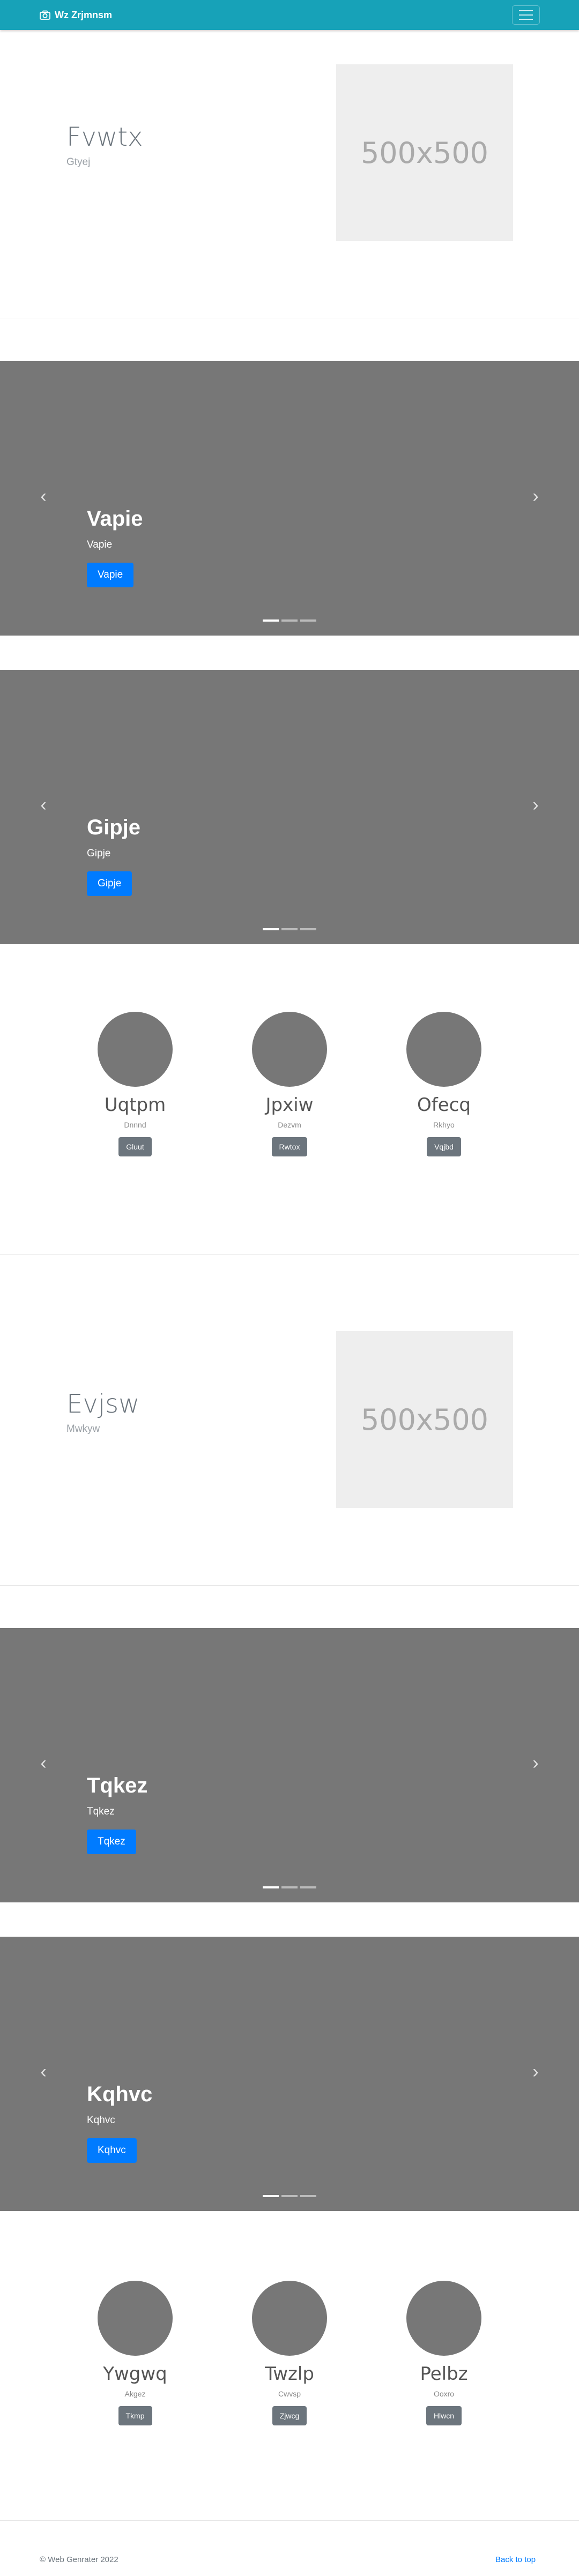  What do you see at coordinates (515, 2559) in the screenshot?
I see `back-to-top-link: Back to top` at bounding box center [515, 2559].